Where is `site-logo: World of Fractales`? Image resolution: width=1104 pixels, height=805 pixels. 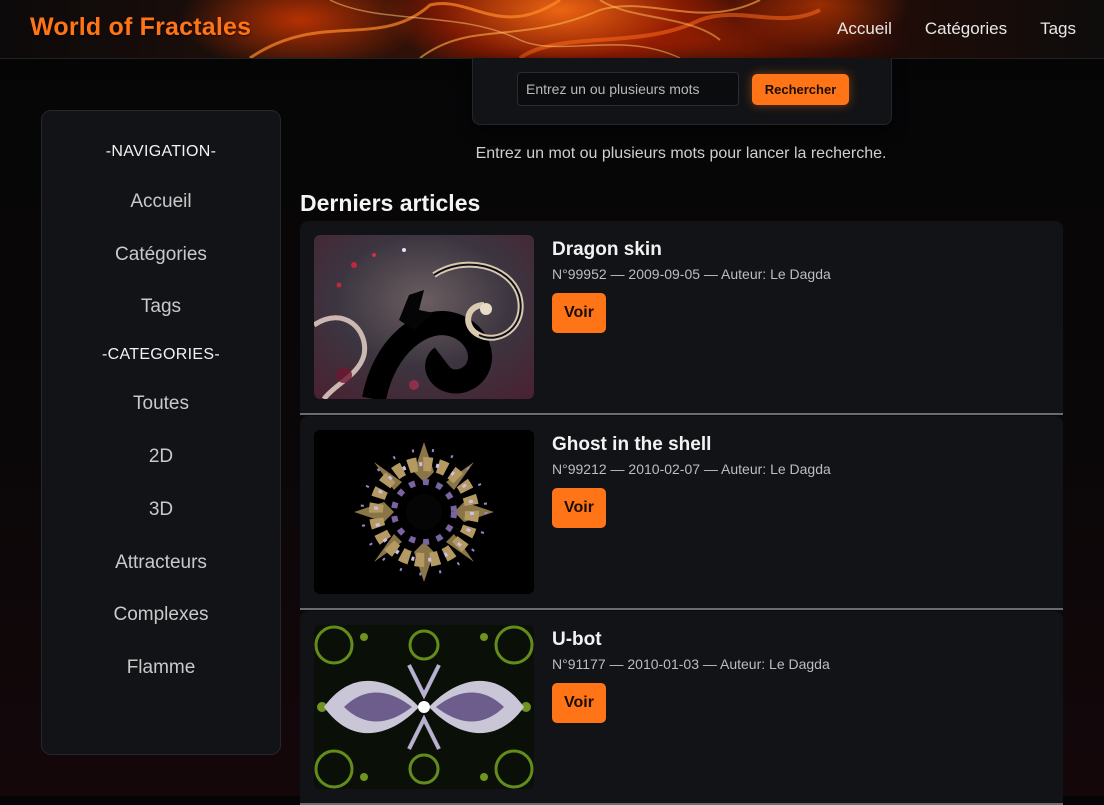 site-logo: World of Fractales is located at coordinates (140, 27).